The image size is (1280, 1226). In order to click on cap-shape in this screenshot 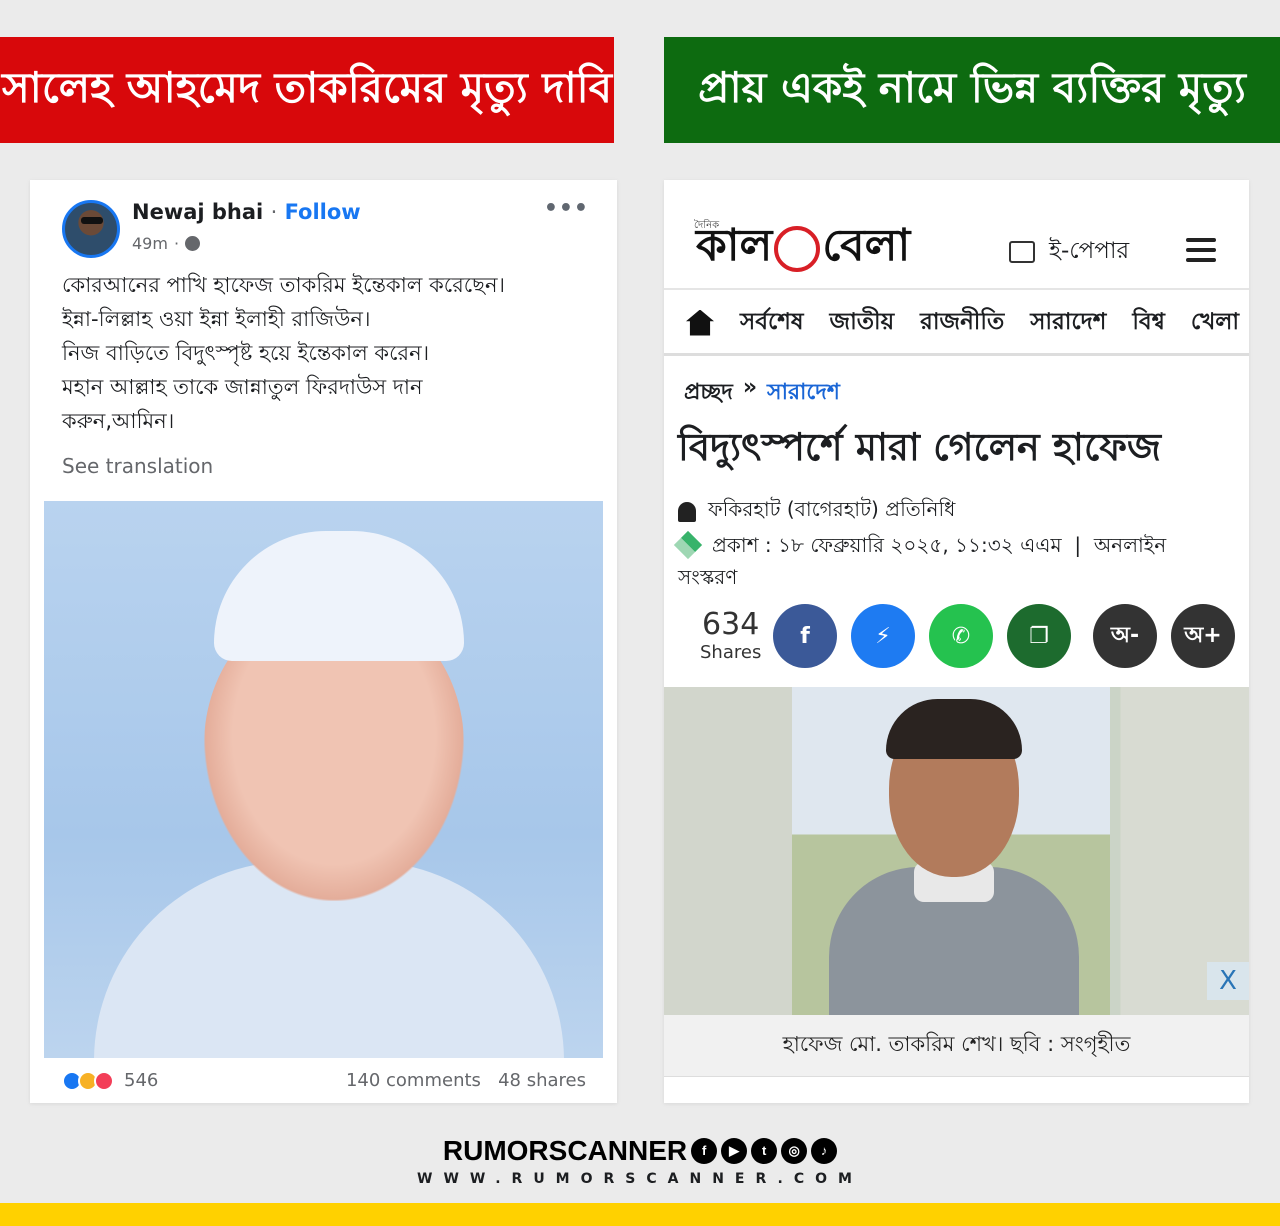, I will do `click(339, 596)`.